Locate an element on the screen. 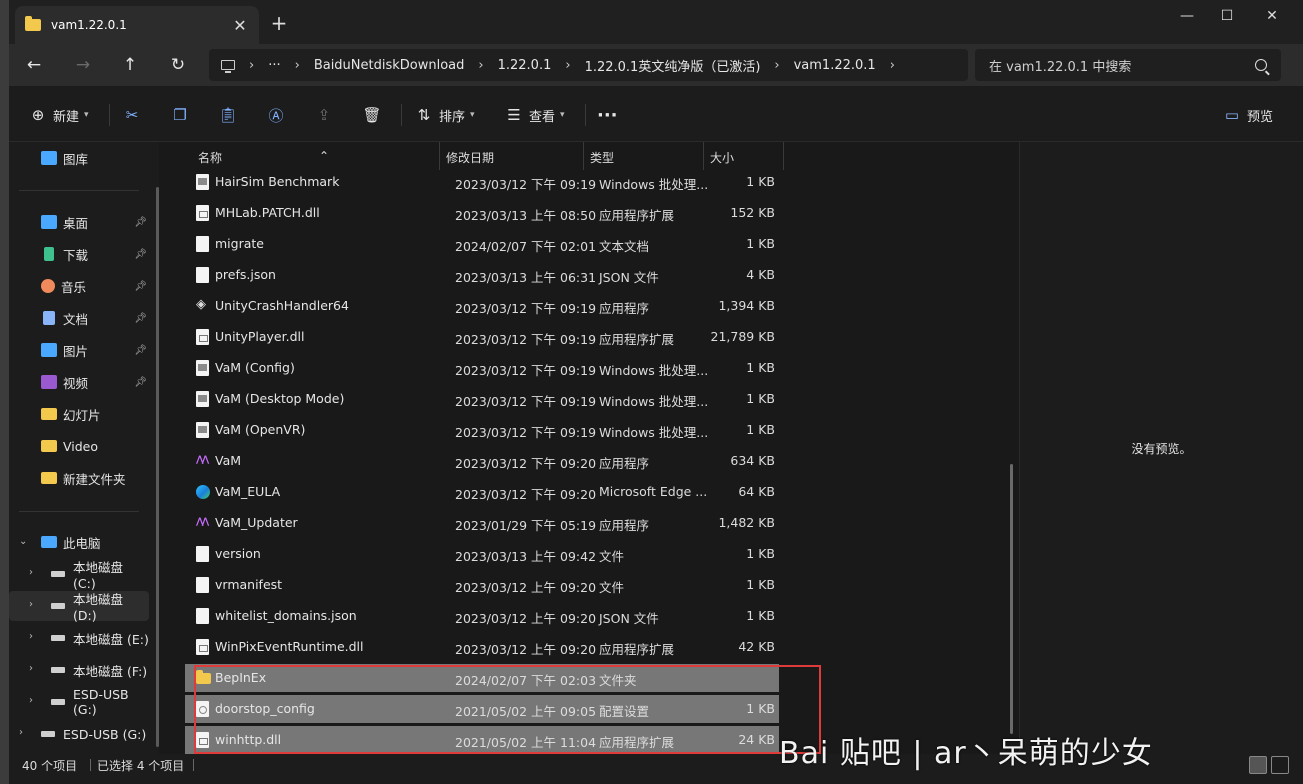  breadcrumb-overflow: ··· is located at coordinates (274, 65).